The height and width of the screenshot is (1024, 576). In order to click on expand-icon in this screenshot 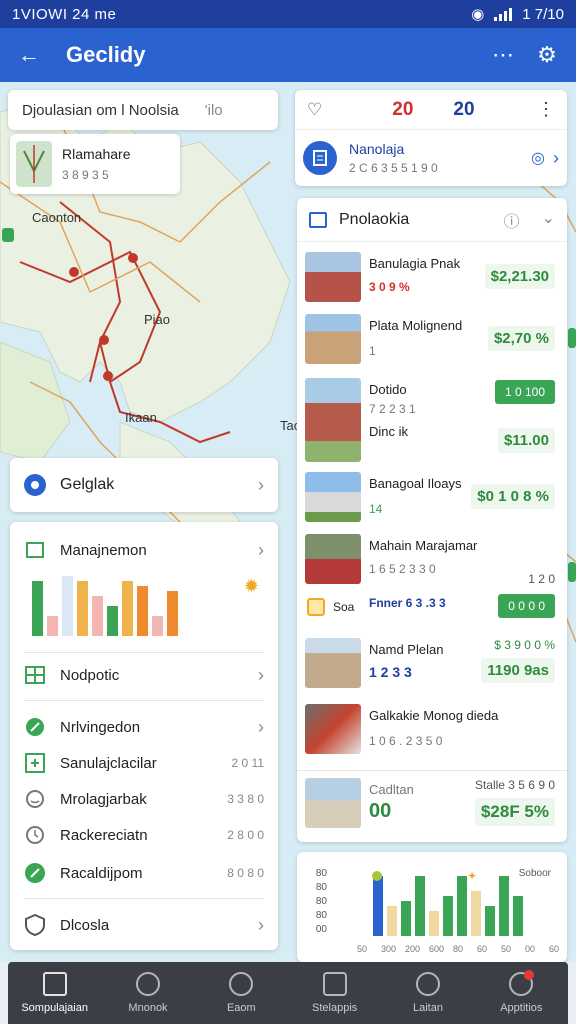, I will do `click(35, 763)`.